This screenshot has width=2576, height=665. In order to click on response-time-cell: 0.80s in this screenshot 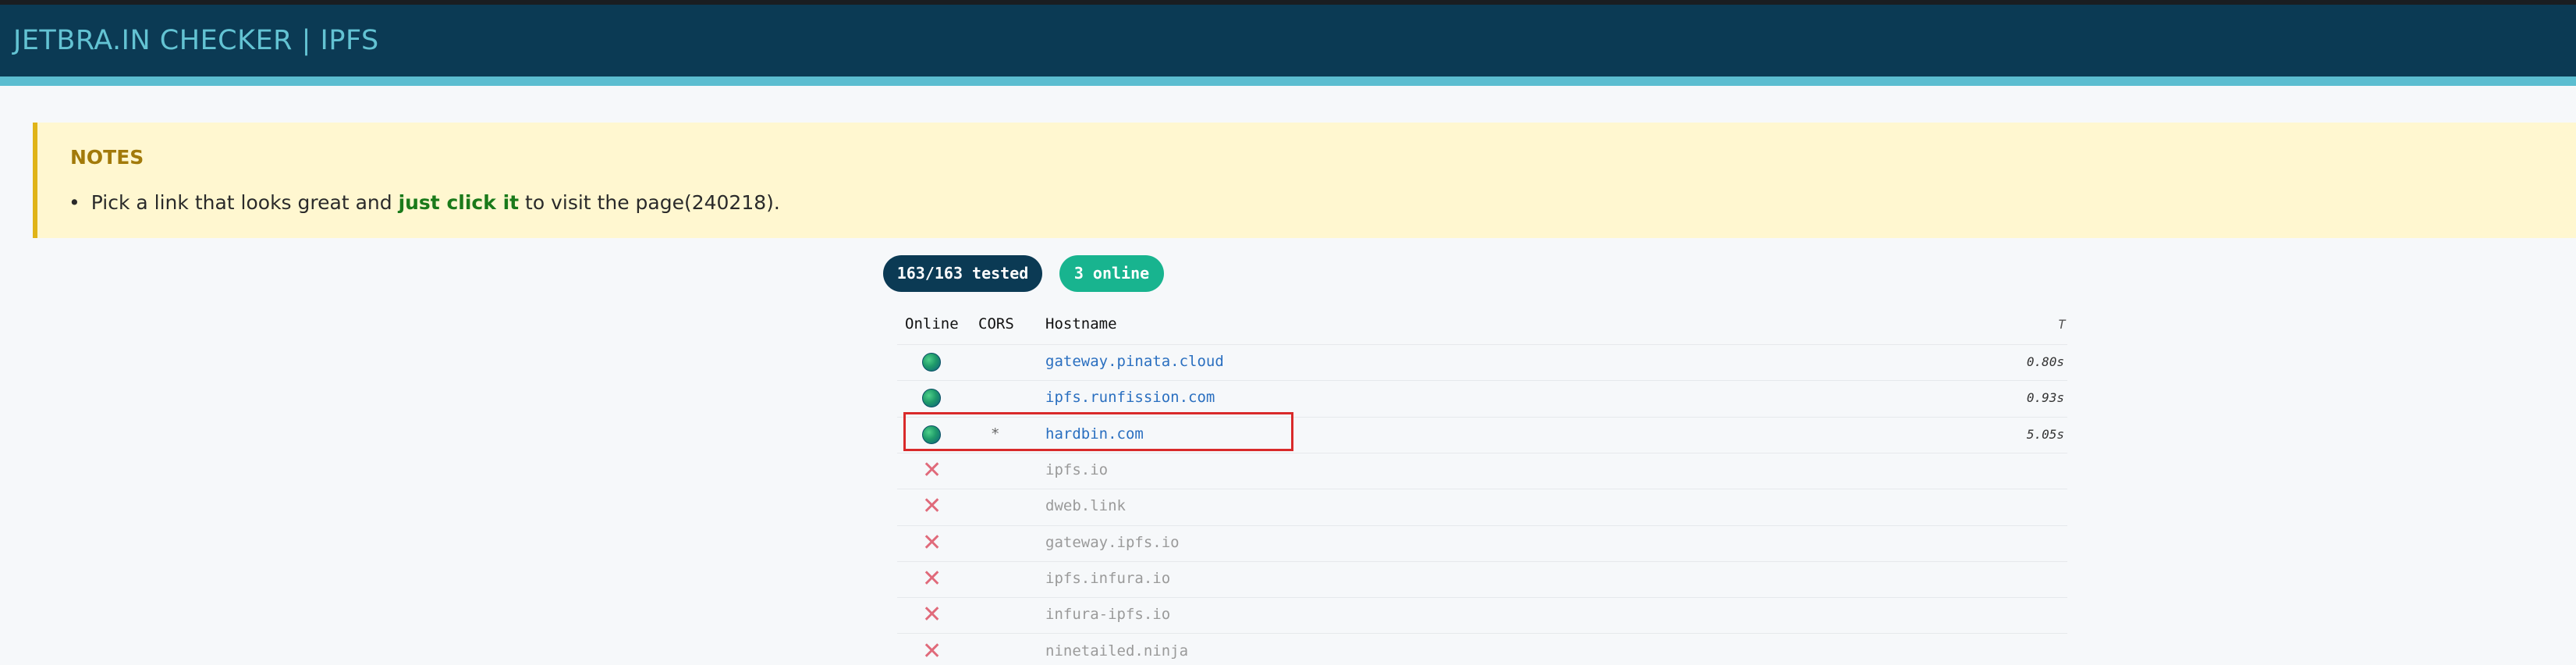, I will do `click(2045, 362)`.